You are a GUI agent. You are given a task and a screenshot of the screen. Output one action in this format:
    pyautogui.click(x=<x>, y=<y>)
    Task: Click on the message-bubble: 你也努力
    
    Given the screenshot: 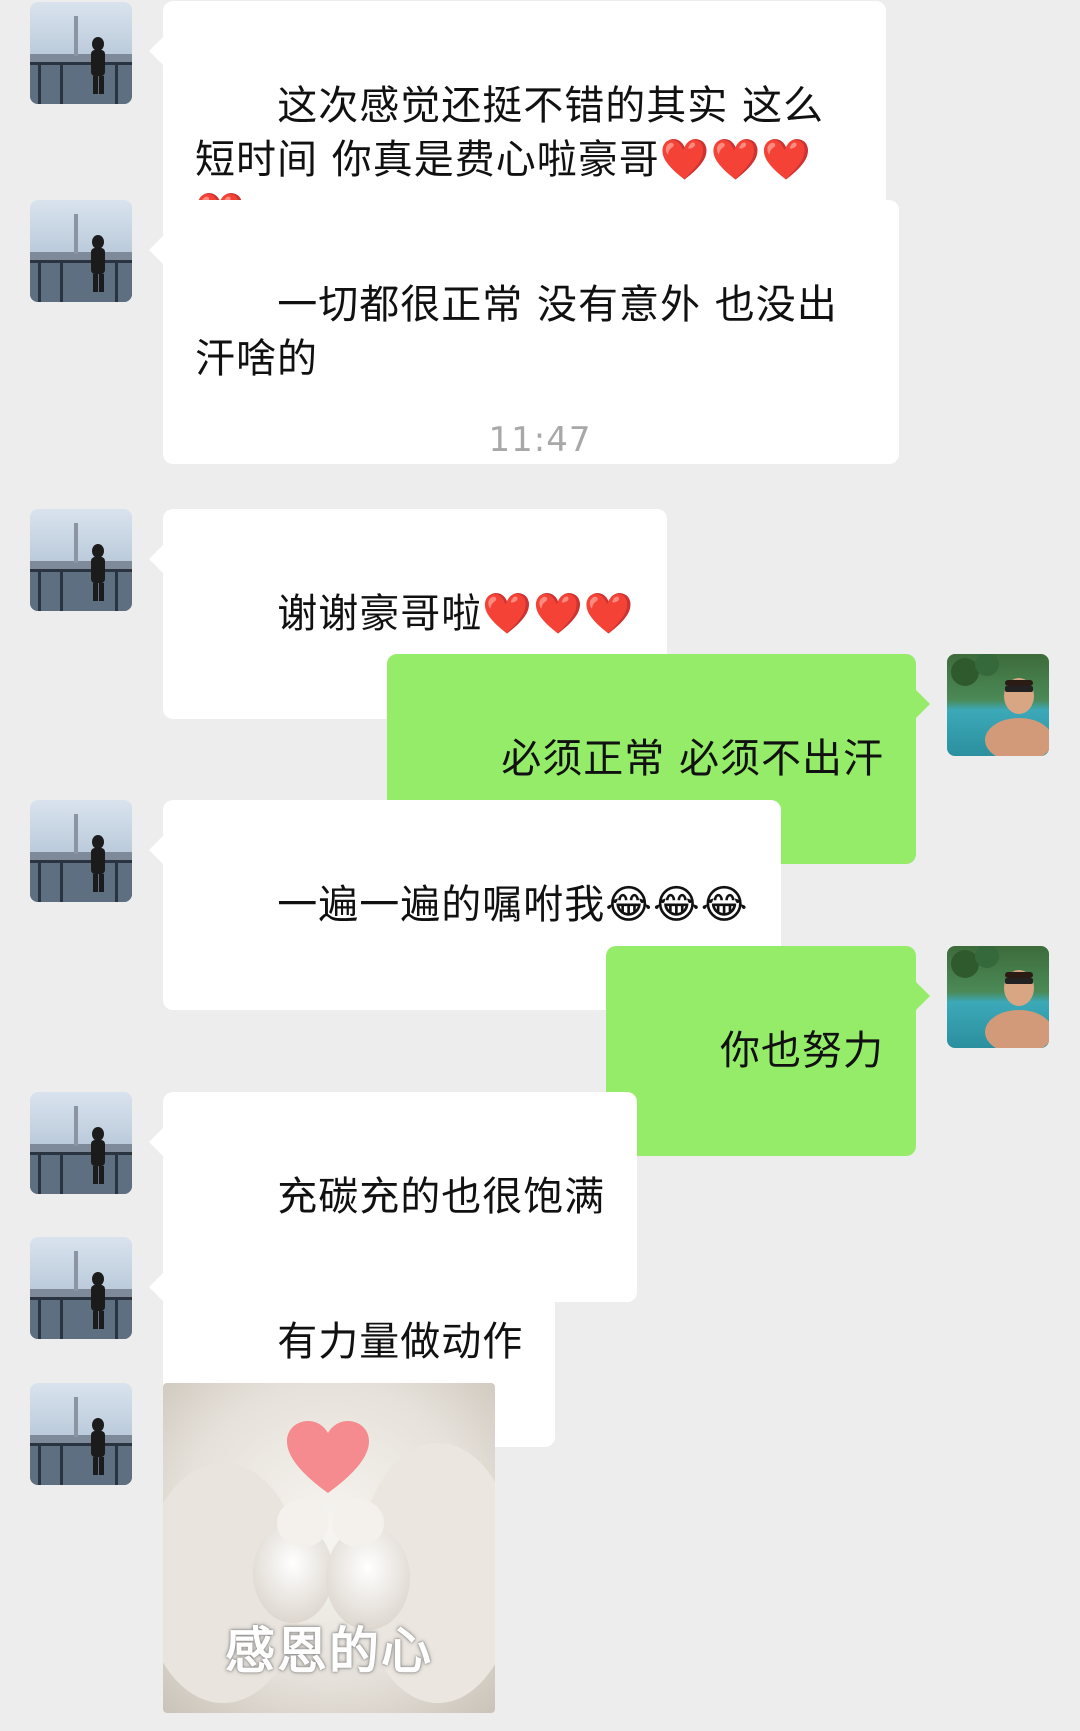 What is the action you would take?
    pyautogui.click(x=768, y=1051)
    